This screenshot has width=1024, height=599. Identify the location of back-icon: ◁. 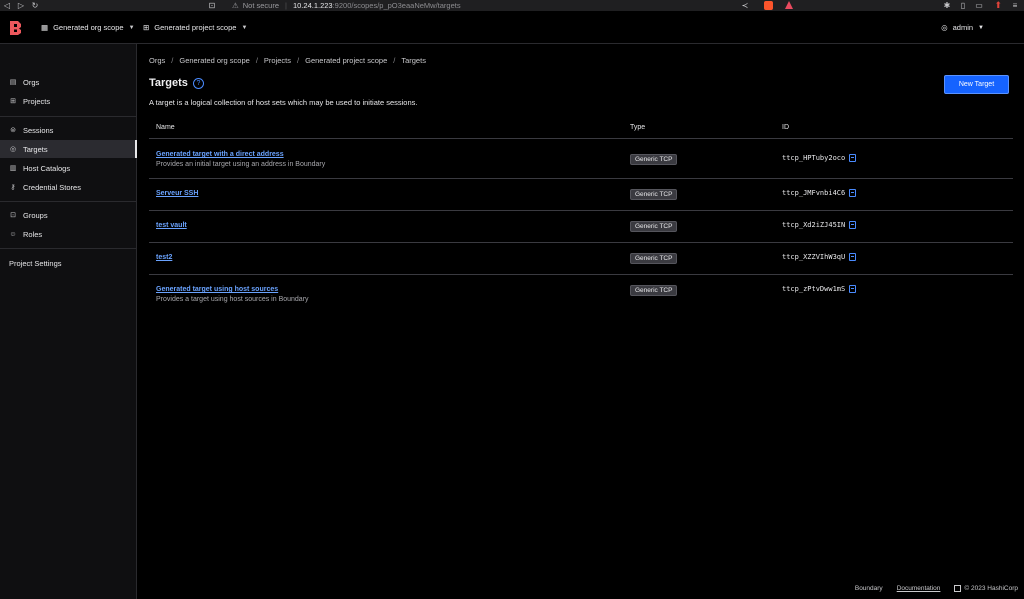
(7, 5).